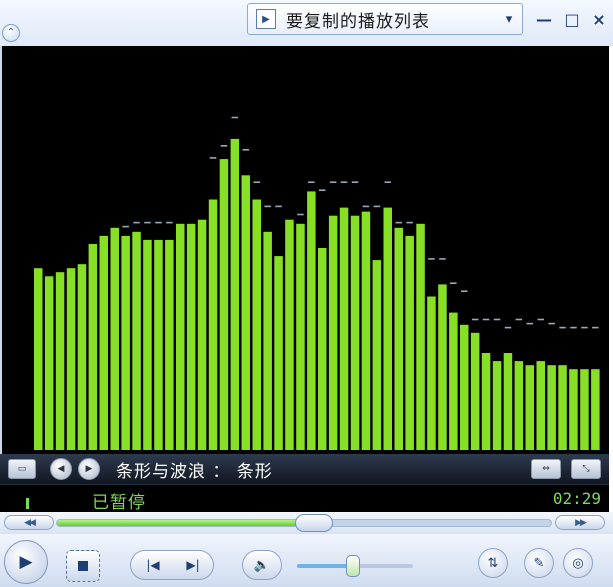  I want to click on close-button: ×, so click(599, 19).